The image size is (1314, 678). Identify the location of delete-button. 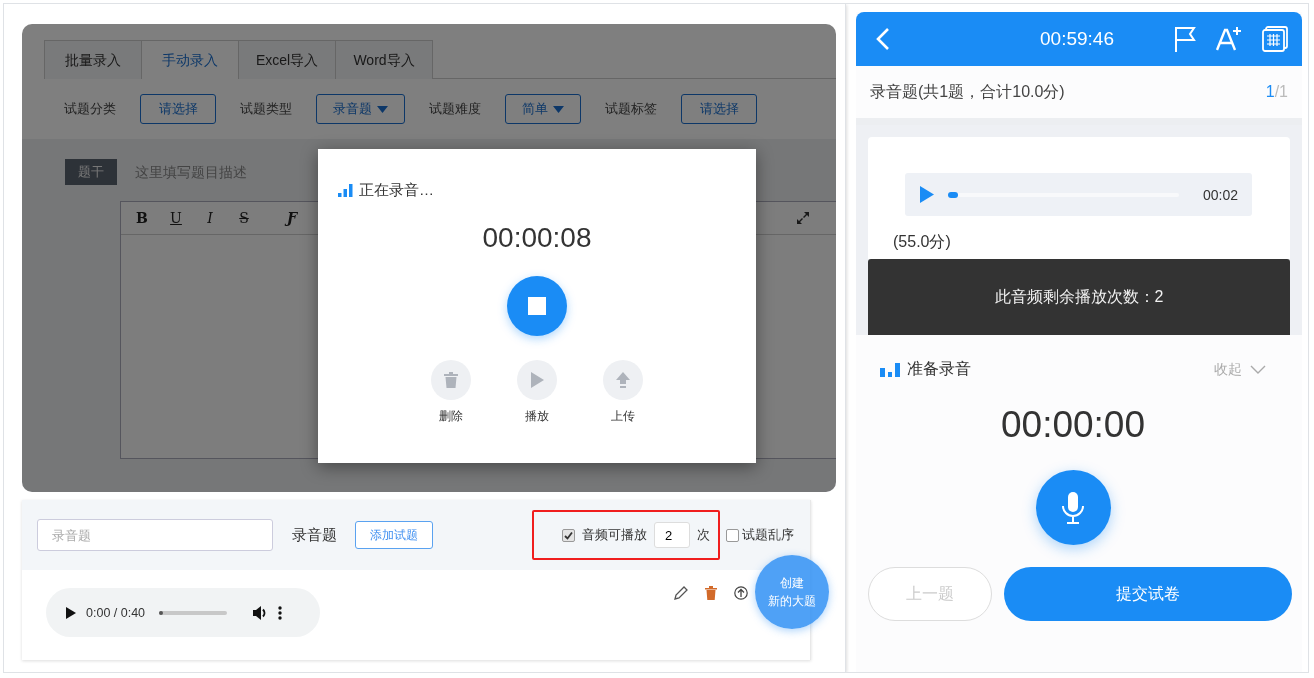
(451, 380).